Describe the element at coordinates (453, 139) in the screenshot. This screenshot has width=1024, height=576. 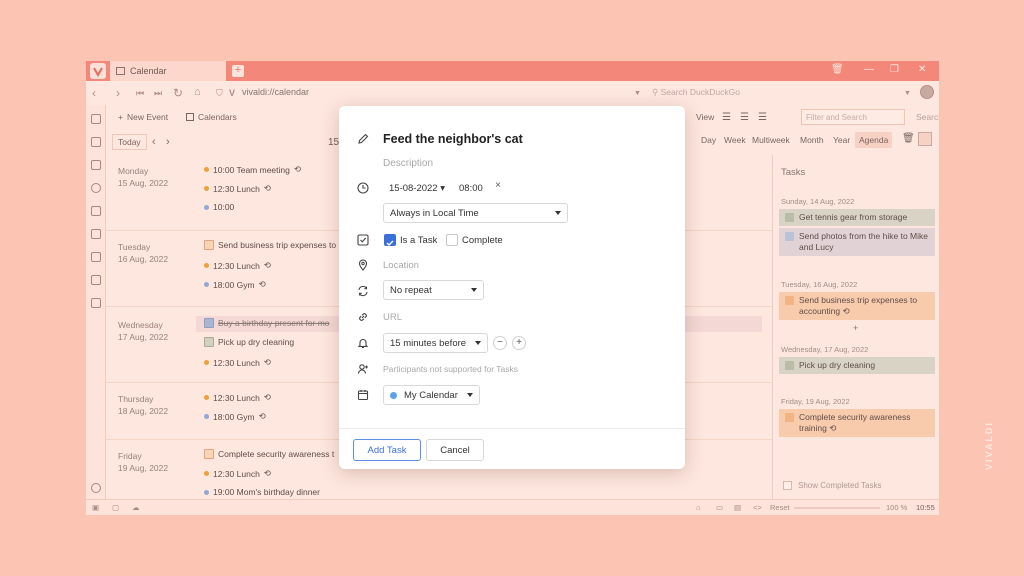
I see `task-title-input: Feed the neighbor's cat` at that location.